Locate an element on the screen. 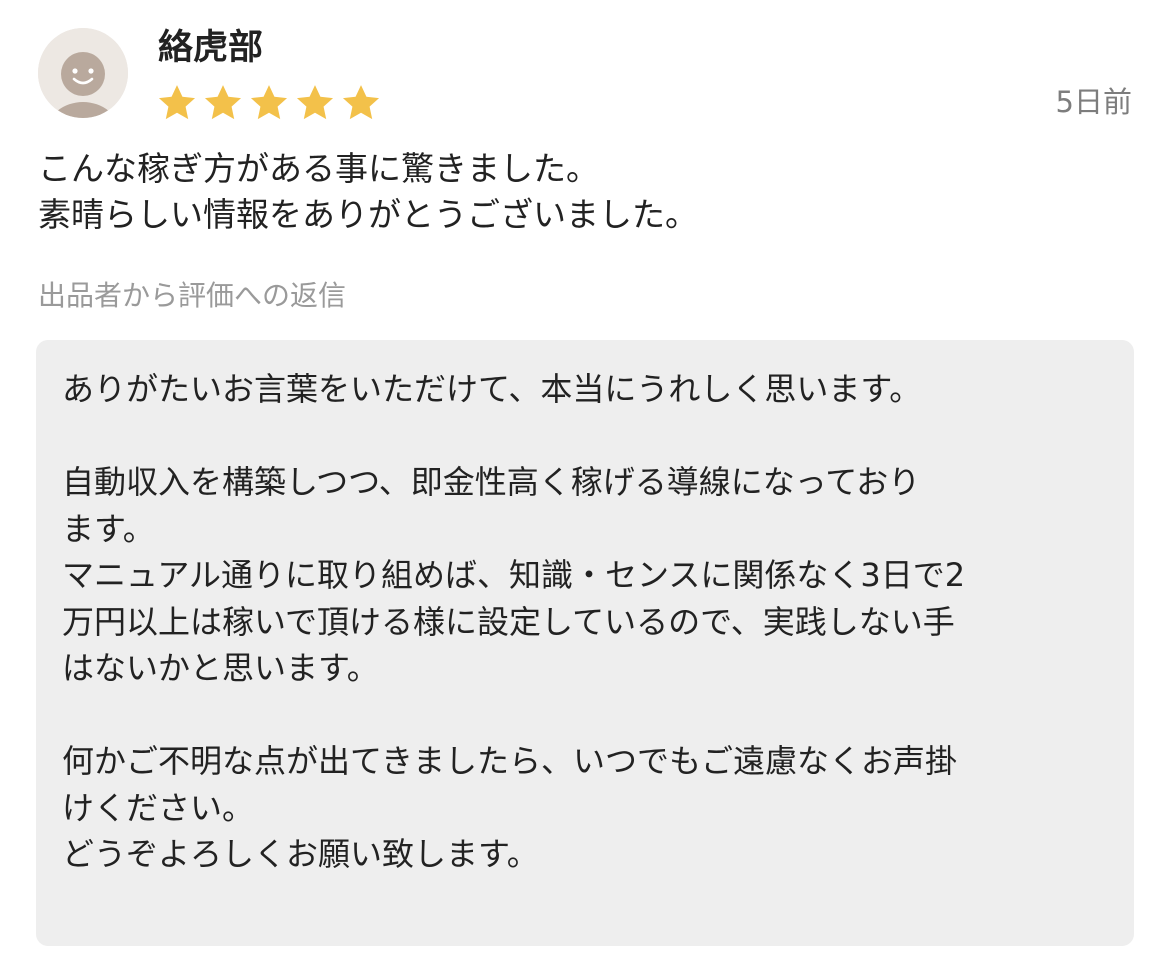 Image resolution: width=1170 pixels, height=968 pixels. reply-text-line: ます。 is located at coordinates (108, 528).